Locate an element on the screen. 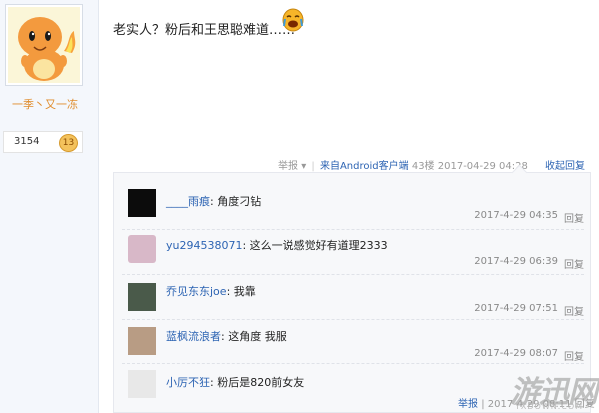 Image resolution: width=599 pixels, height=413 pixels. level-badge-icon: 13 is located at coordinates (68, 143).